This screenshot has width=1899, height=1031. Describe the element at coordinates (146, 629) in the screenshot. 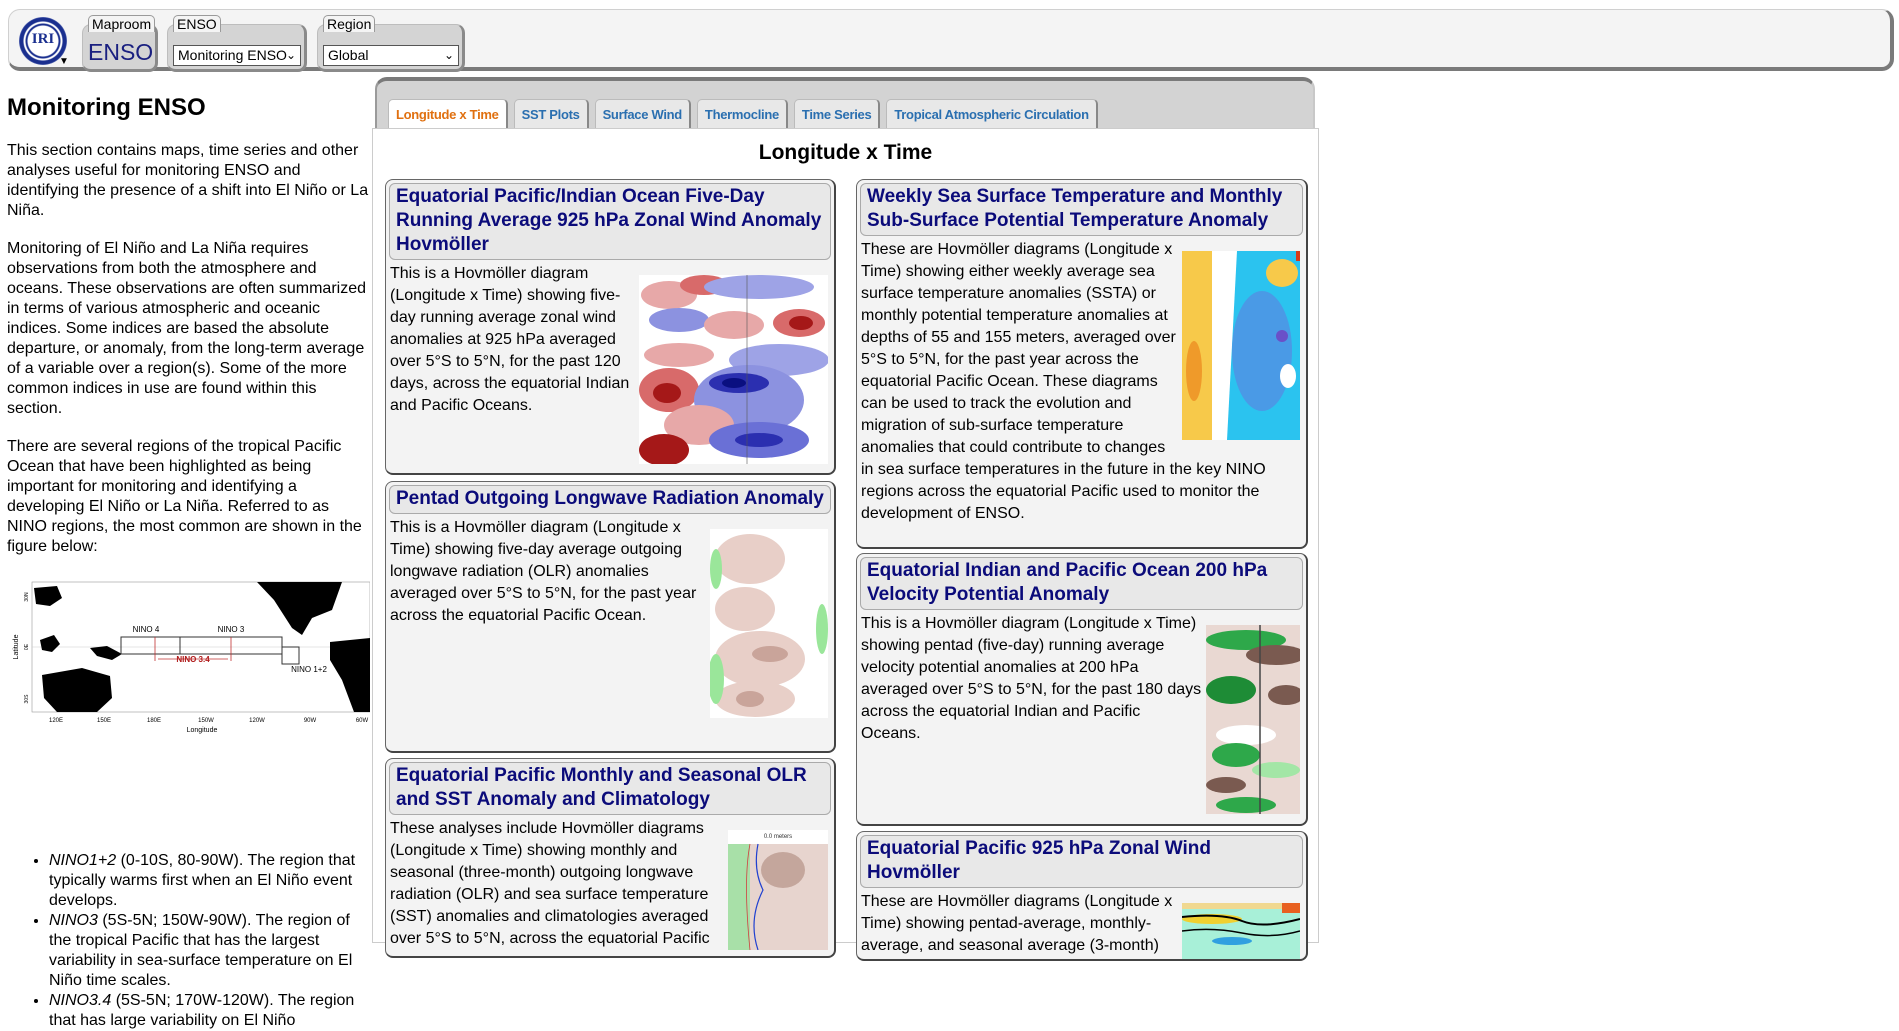

I see `nino4-label: NINO 4` at that location.